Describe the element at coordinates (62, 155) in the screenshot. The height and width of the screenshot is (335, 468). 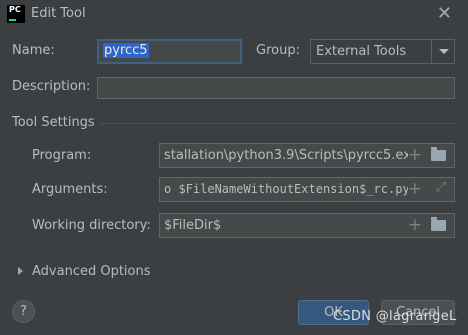
I see `program-label: Program:` at that location.